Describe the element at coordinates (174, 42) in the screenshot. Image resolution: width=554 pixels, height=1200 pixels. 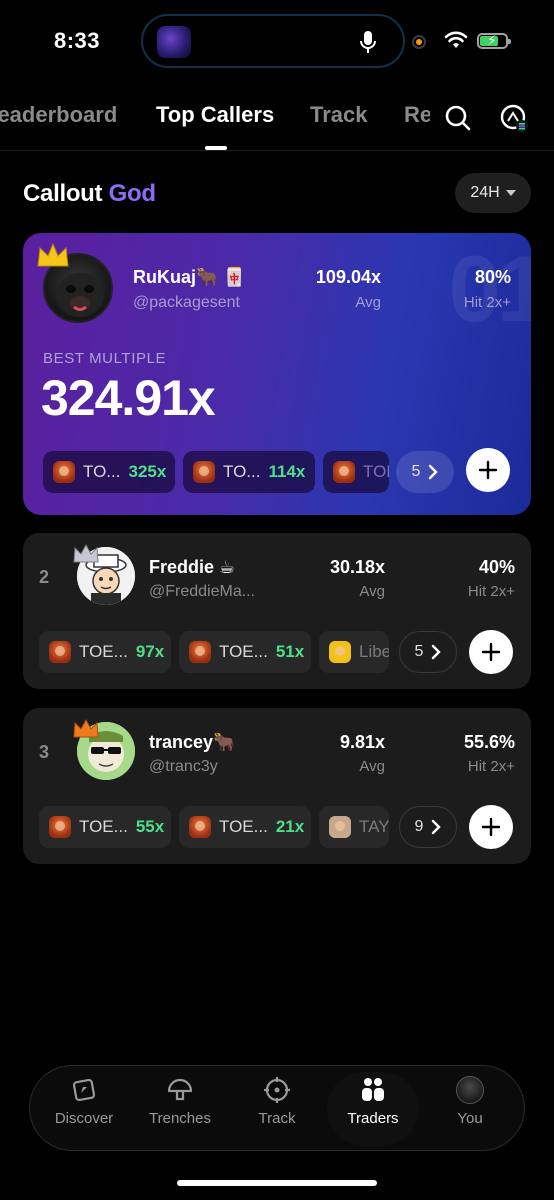
I see `now-playing-thumbnail` at that location.